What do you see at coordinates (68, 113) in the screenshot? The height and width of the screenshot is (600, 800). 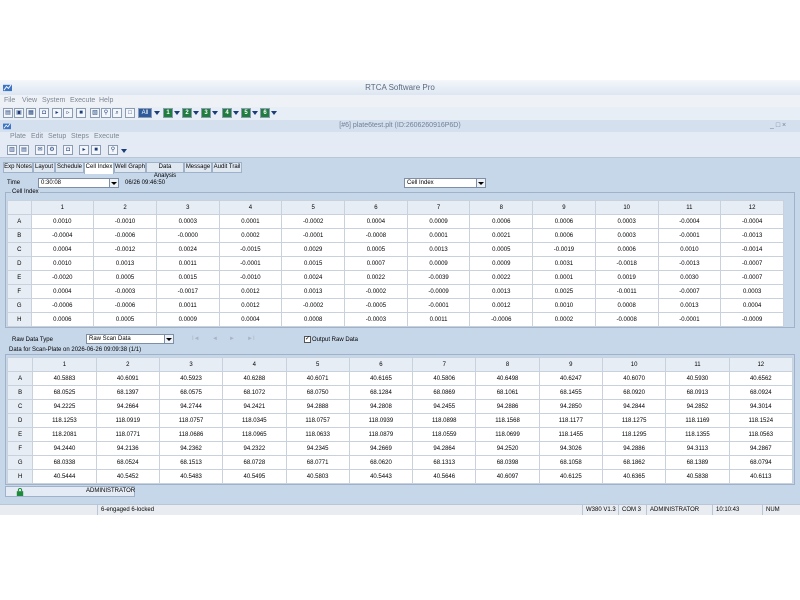 I see `step-icon: ▹` at bounding box center [68, 113].